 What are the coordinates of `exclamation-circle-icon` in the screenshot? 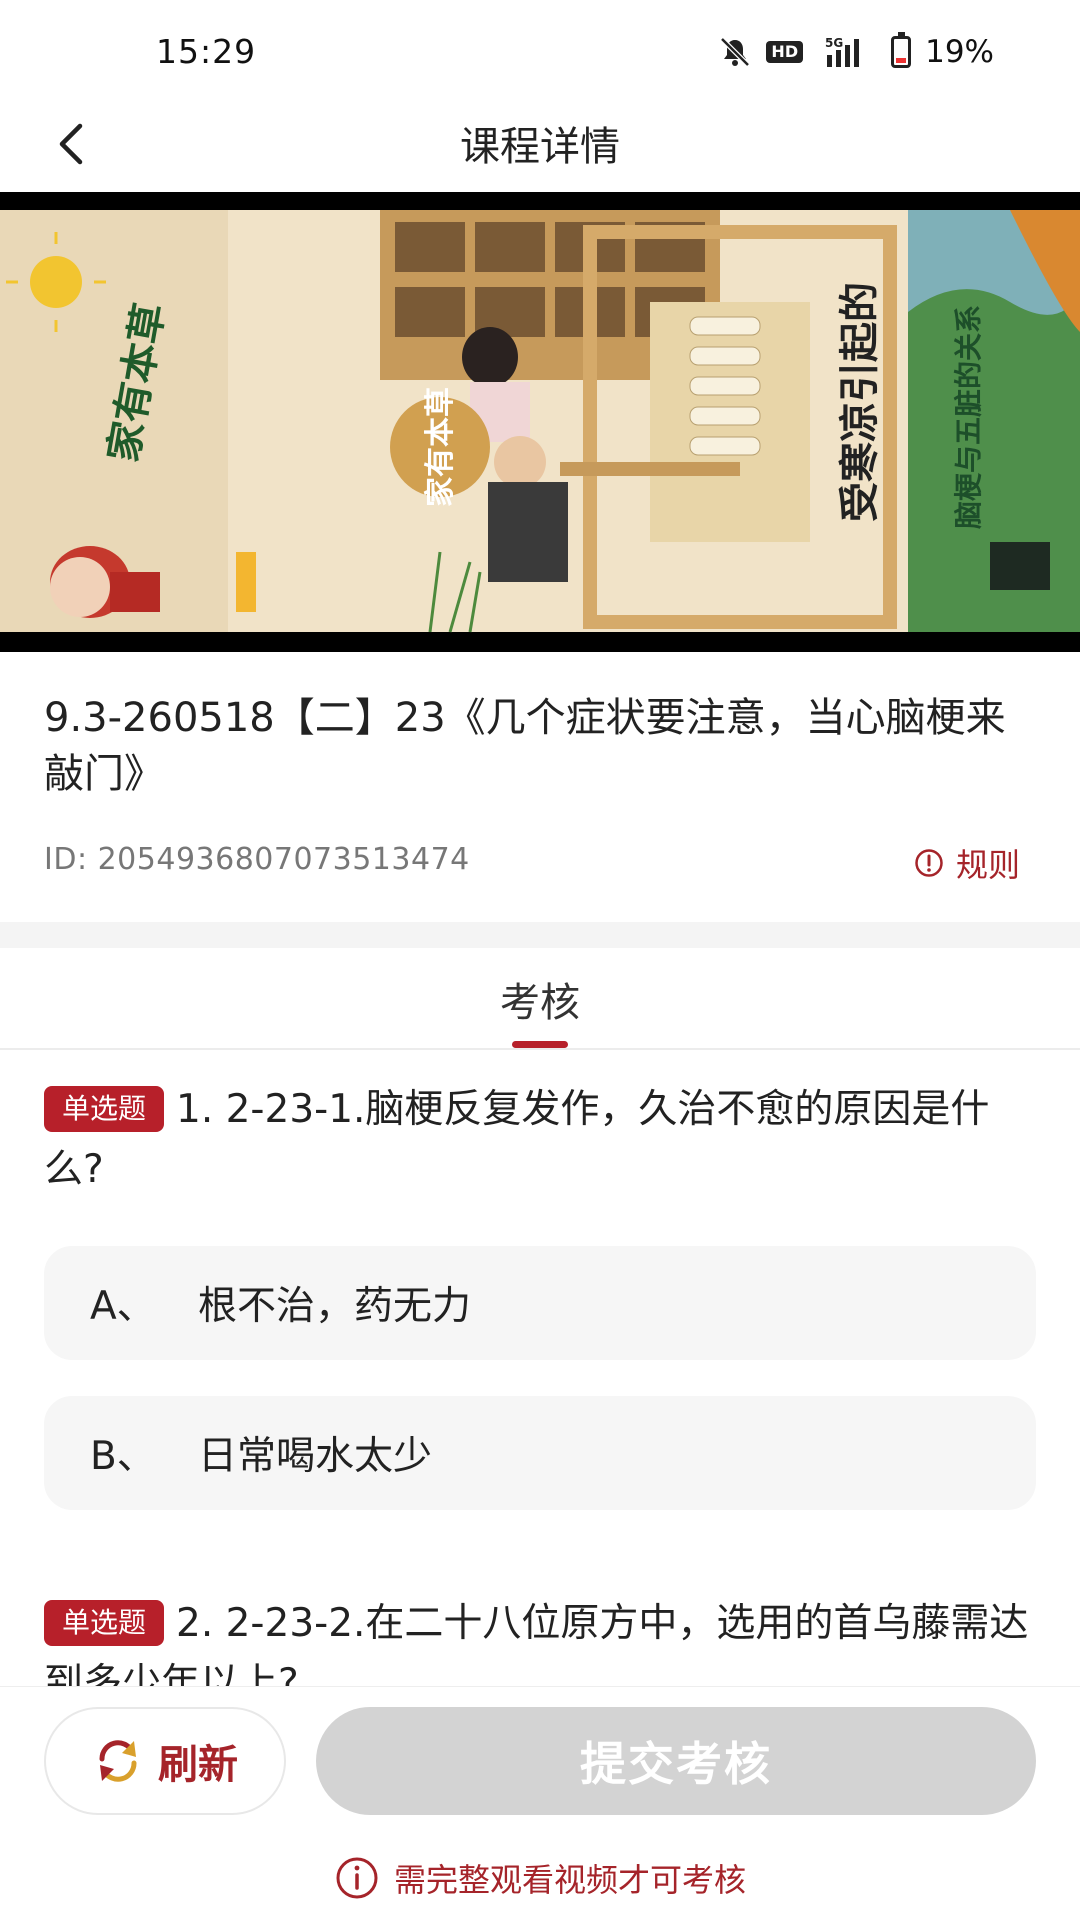 It's located at (929, 863).